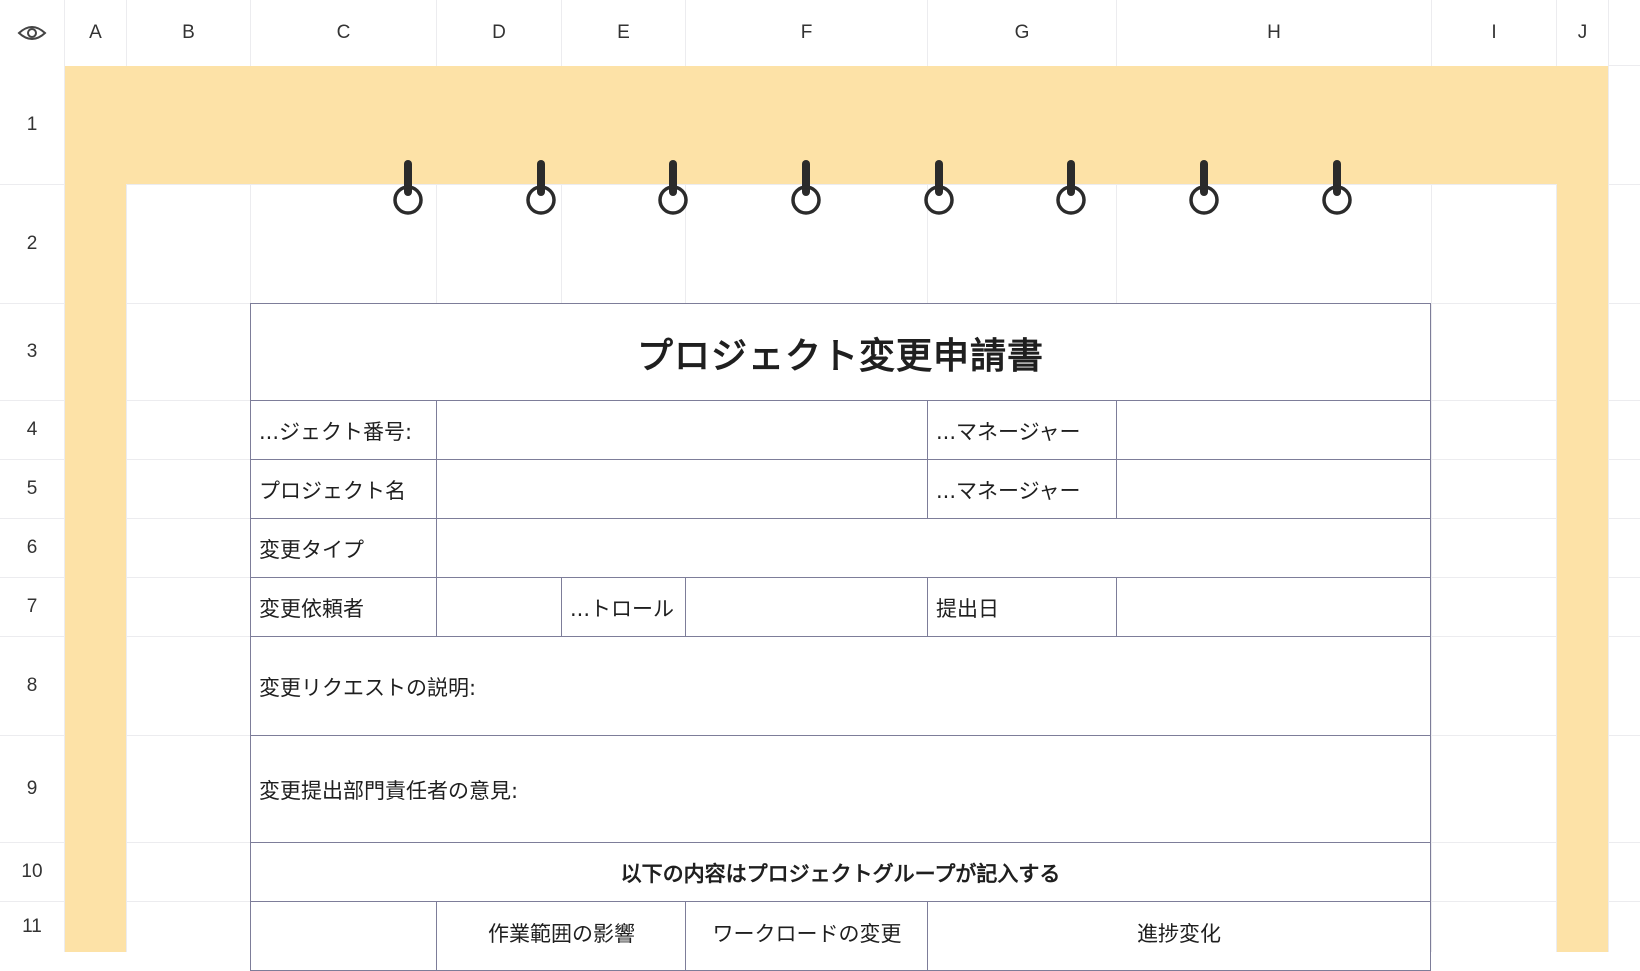 The height and width of the screenshot is (971, 1640). What do you see at coordinates (32, 872) in the screenshot?
I see `row-header-10: 10` at bounding box center [32, 872].